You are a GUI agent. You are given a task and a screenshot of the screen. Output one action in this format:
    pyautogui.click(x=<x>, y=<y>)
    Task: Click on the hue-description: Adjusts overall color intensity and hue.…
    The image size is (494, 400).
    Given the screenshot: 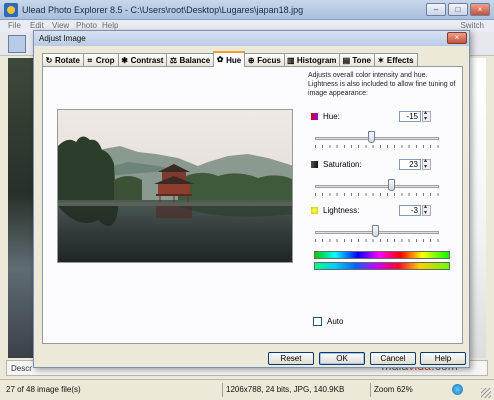 What is the action you would take?
    pyautogui.click(x=382, y=84)
    